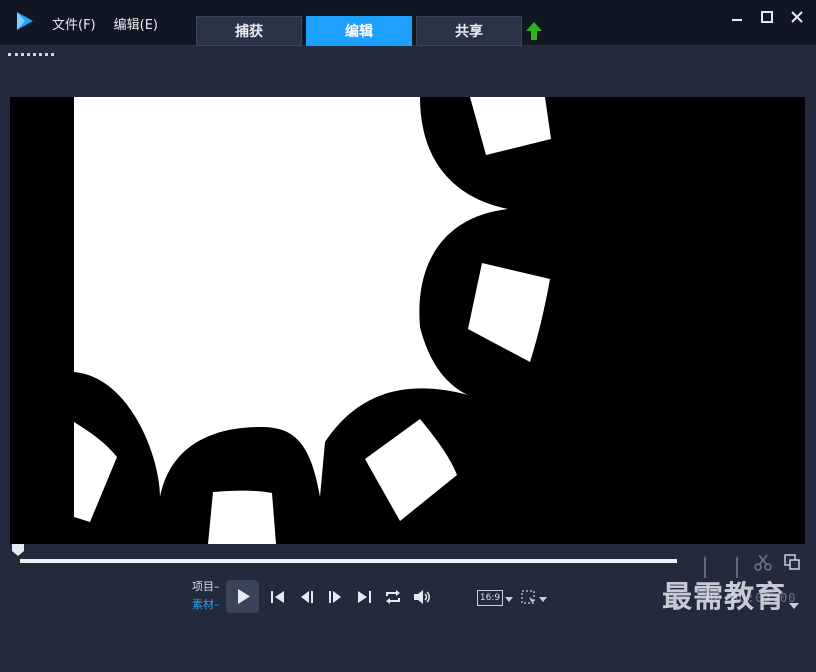  I want to click on aspect-ratio-dropdown-icon, so click(509, 599).